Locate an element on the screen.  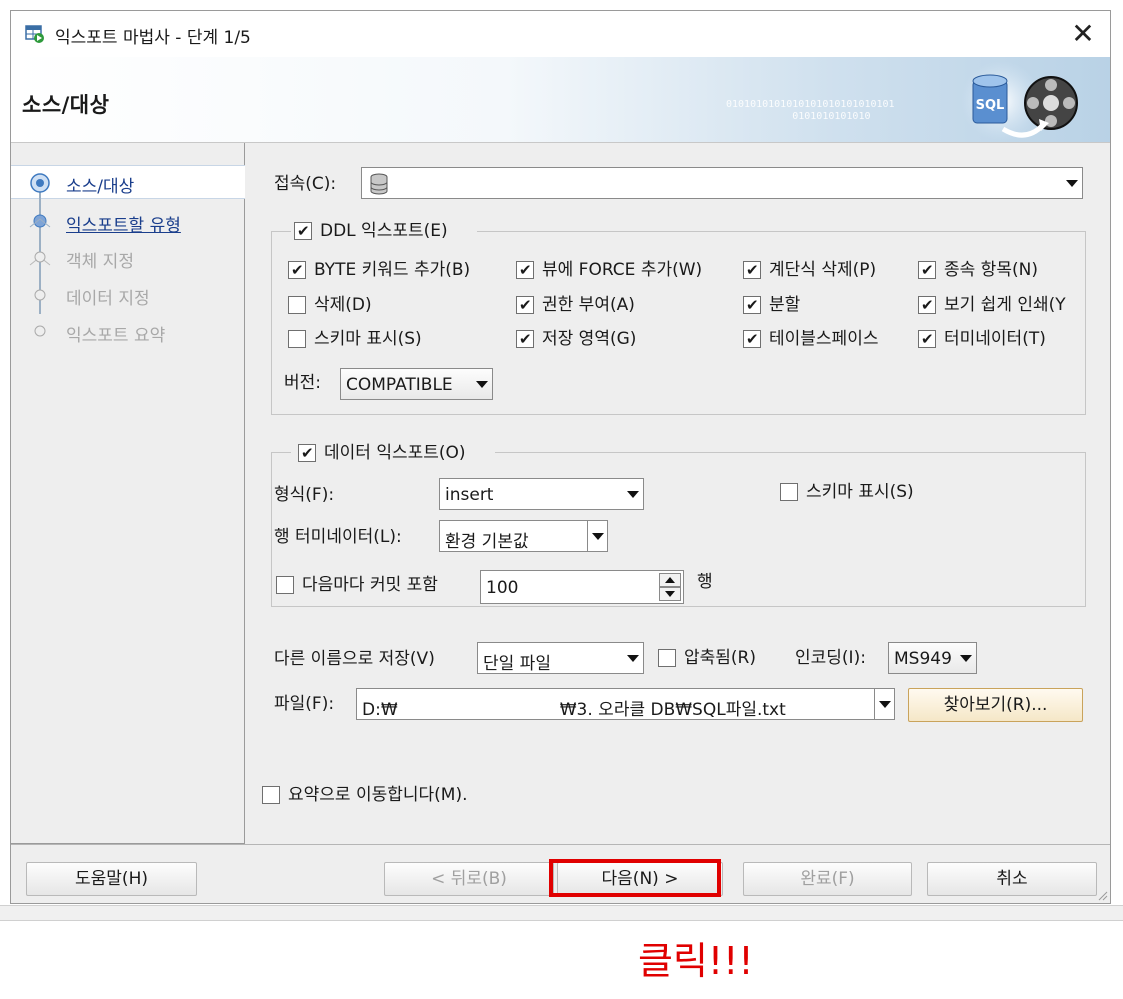
ddl-option-label: 계단식 삭제(P) is located at coordinates (823, 270).